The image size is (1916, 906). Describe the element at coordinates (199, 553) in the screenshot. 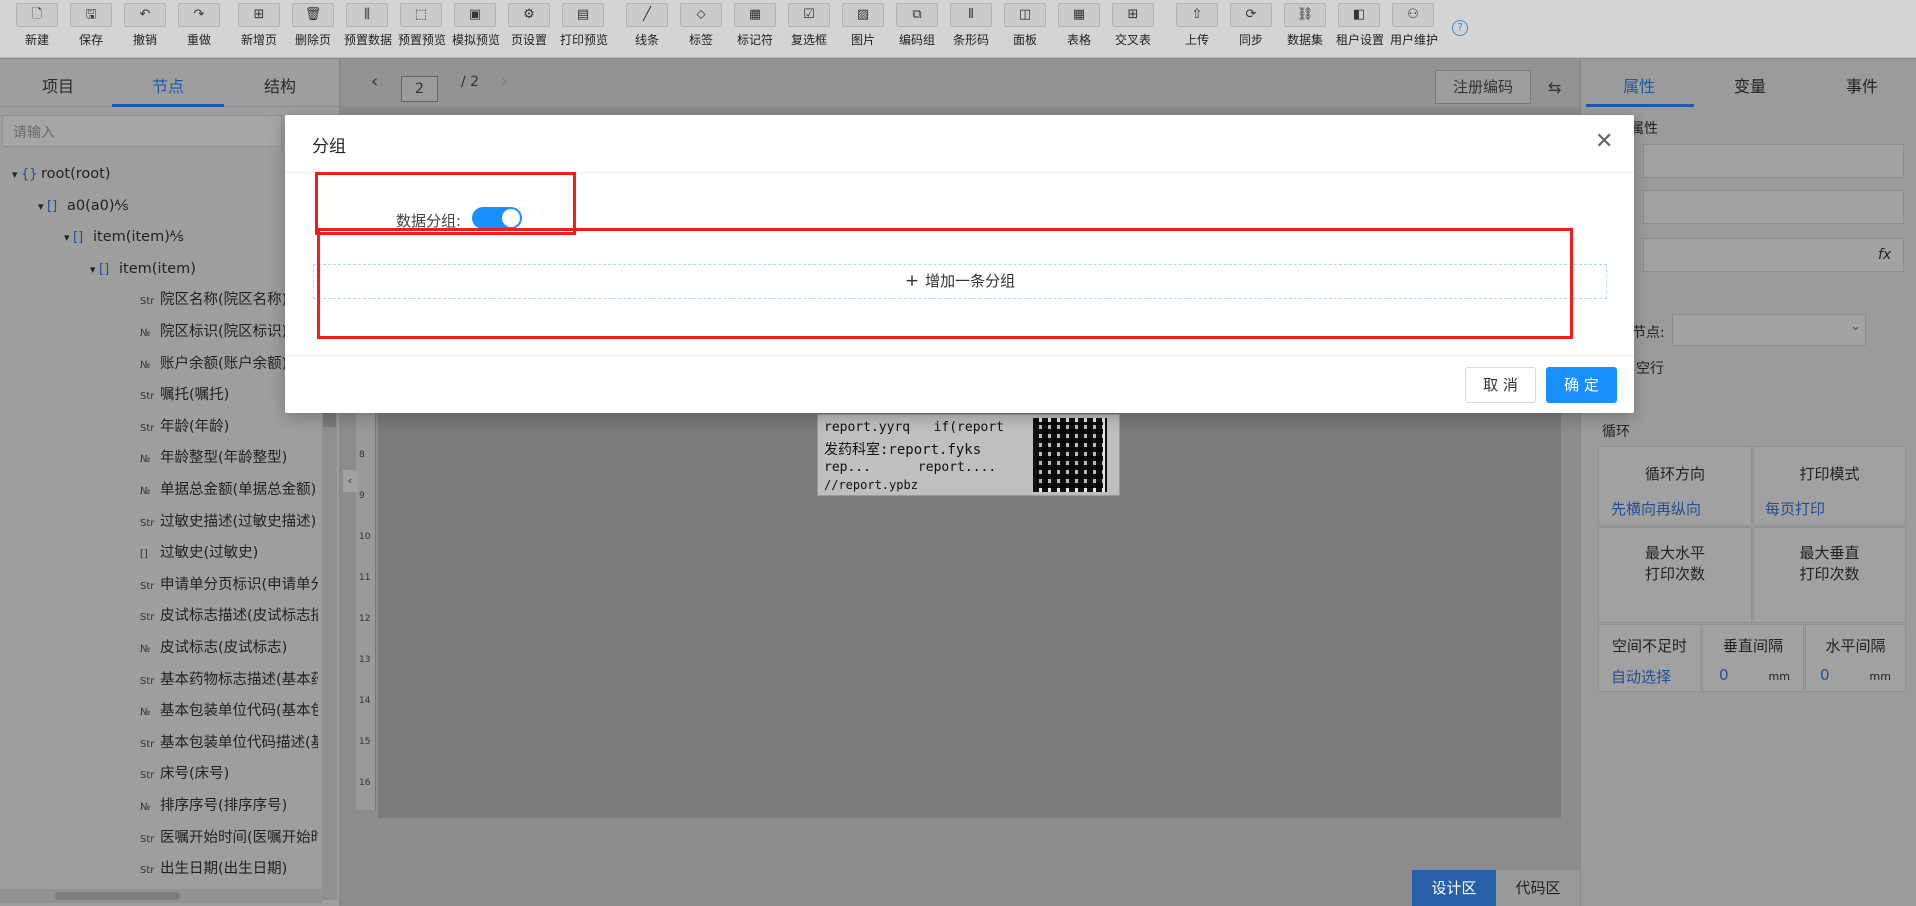

I see `tree-node: [] 过敏史(过敏史)` at that location.